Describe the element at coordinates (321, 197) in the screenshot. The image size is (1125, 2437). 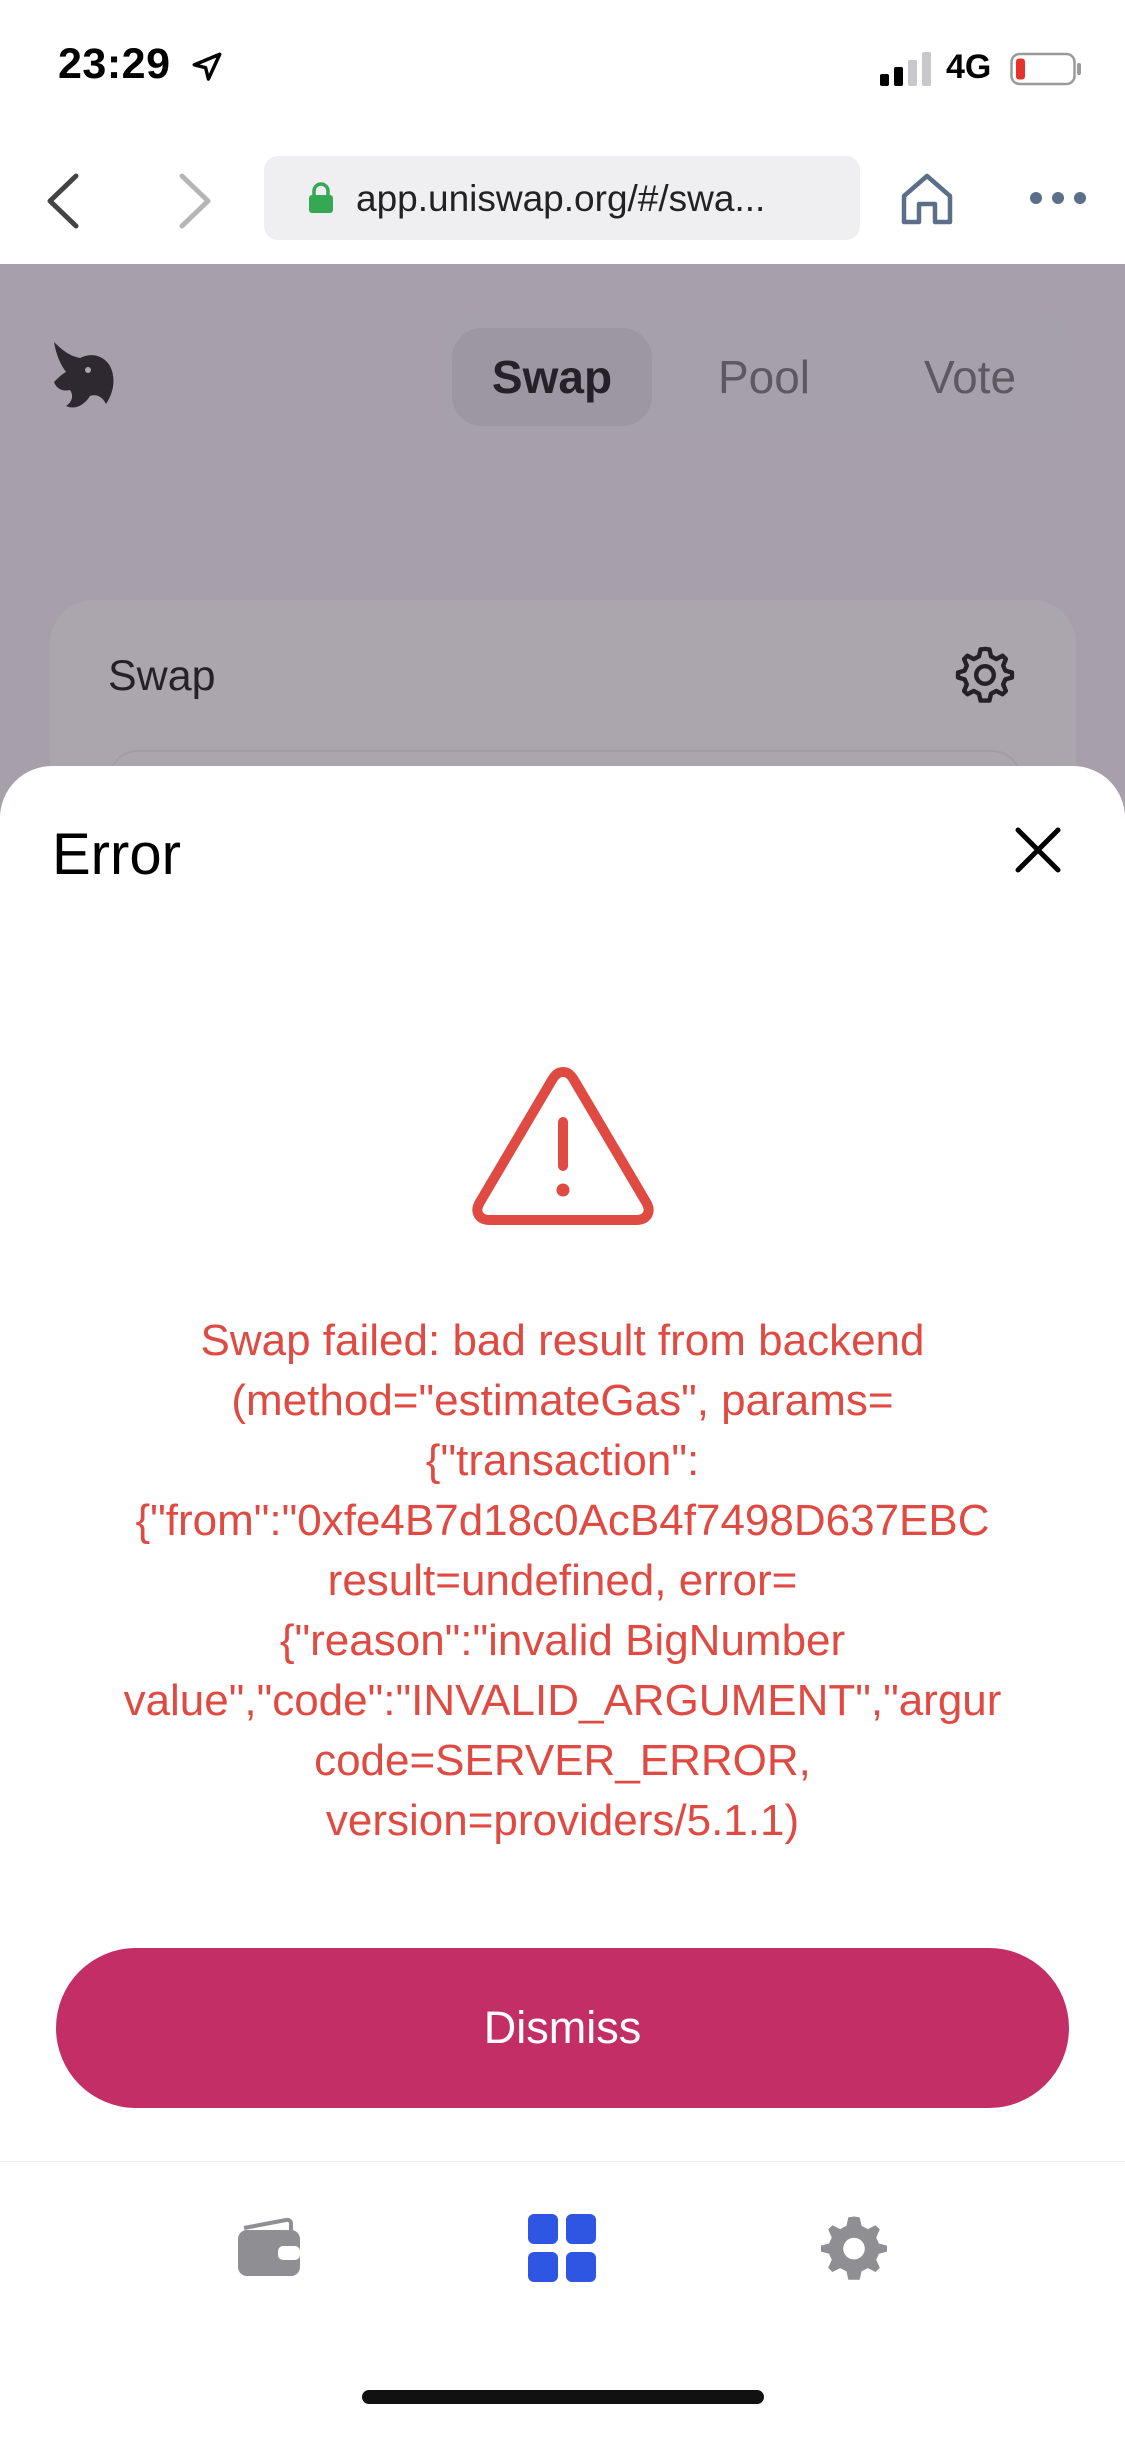
I see `lock-icon` at that location.